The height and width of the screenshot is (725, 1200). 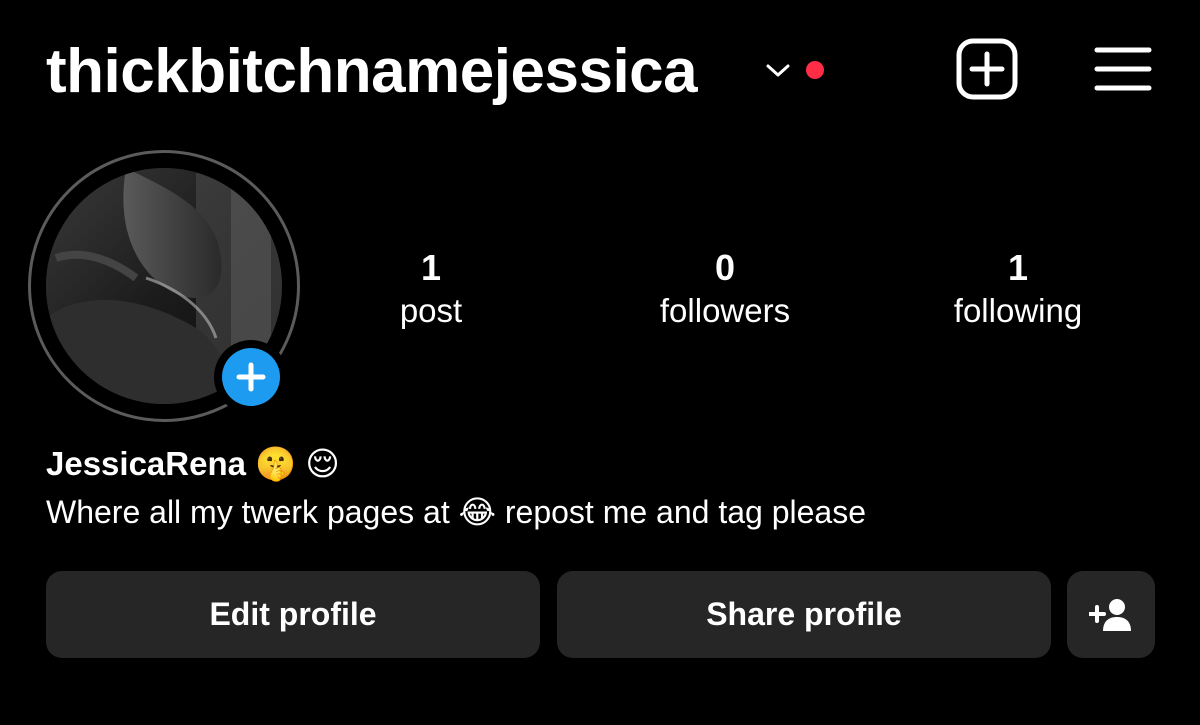 I want to click on notification-dot, so click(x=815, y=70).